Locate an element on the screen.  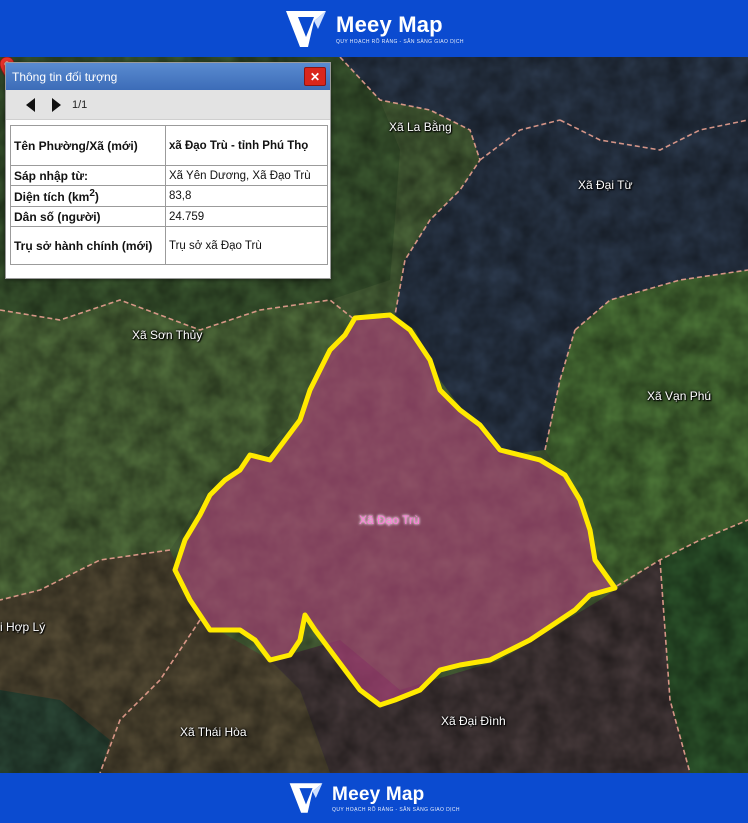
table-row: Sáp nhập từ: Xã Yên Dương, Xã Đạo Trù is located at coordinates (169, 175).